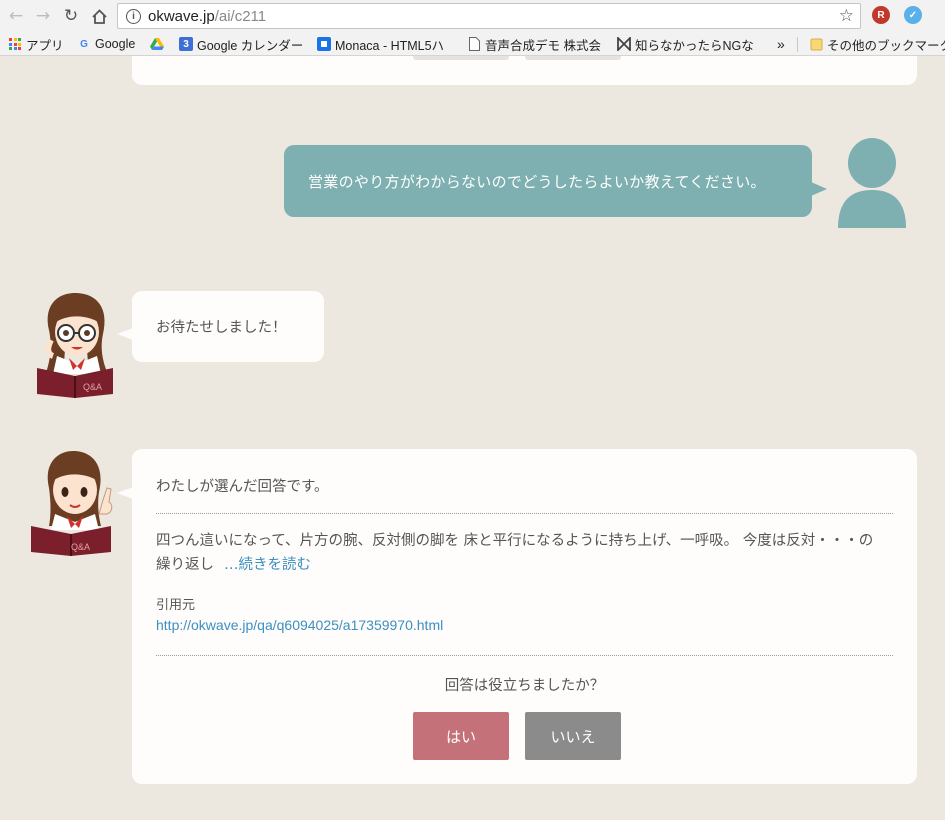 This screenshot has height=820, width=945. I want to click on bot-avatar-pointing-icon: Q&A, so click(72, 503).